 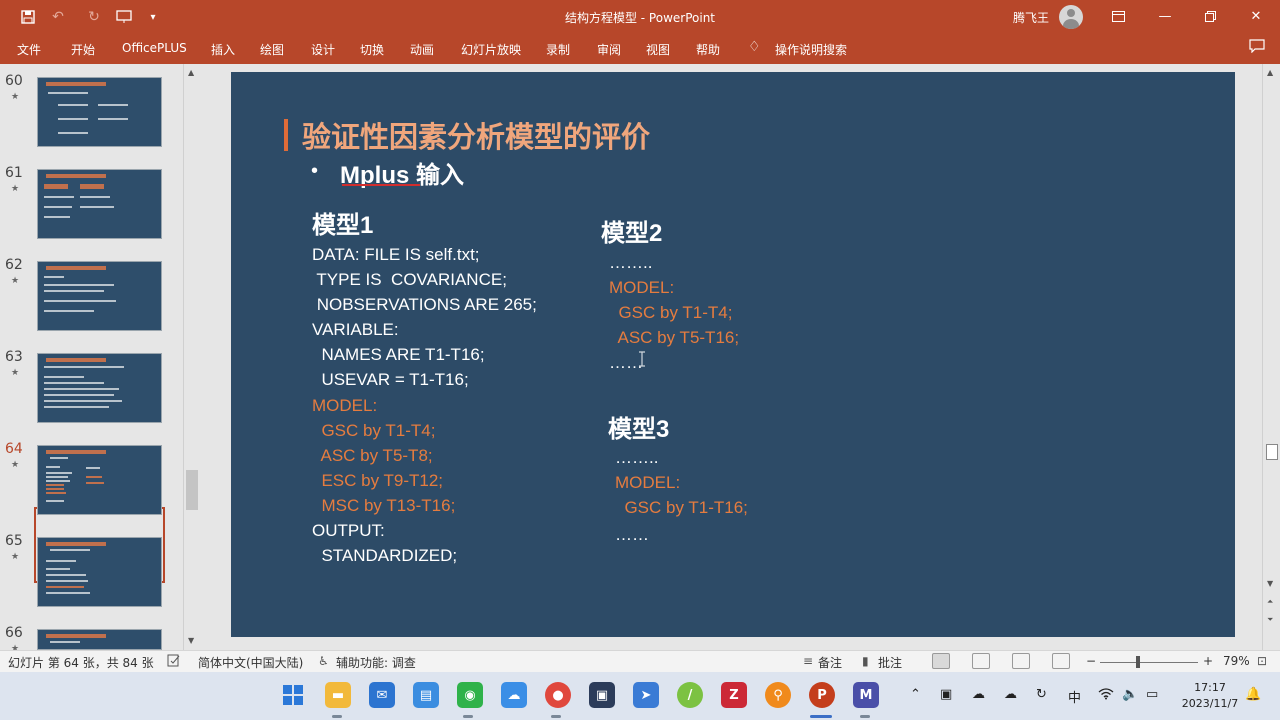 I want to click on previous-slide-icon: ⏶, so click(x=1270, y=602).